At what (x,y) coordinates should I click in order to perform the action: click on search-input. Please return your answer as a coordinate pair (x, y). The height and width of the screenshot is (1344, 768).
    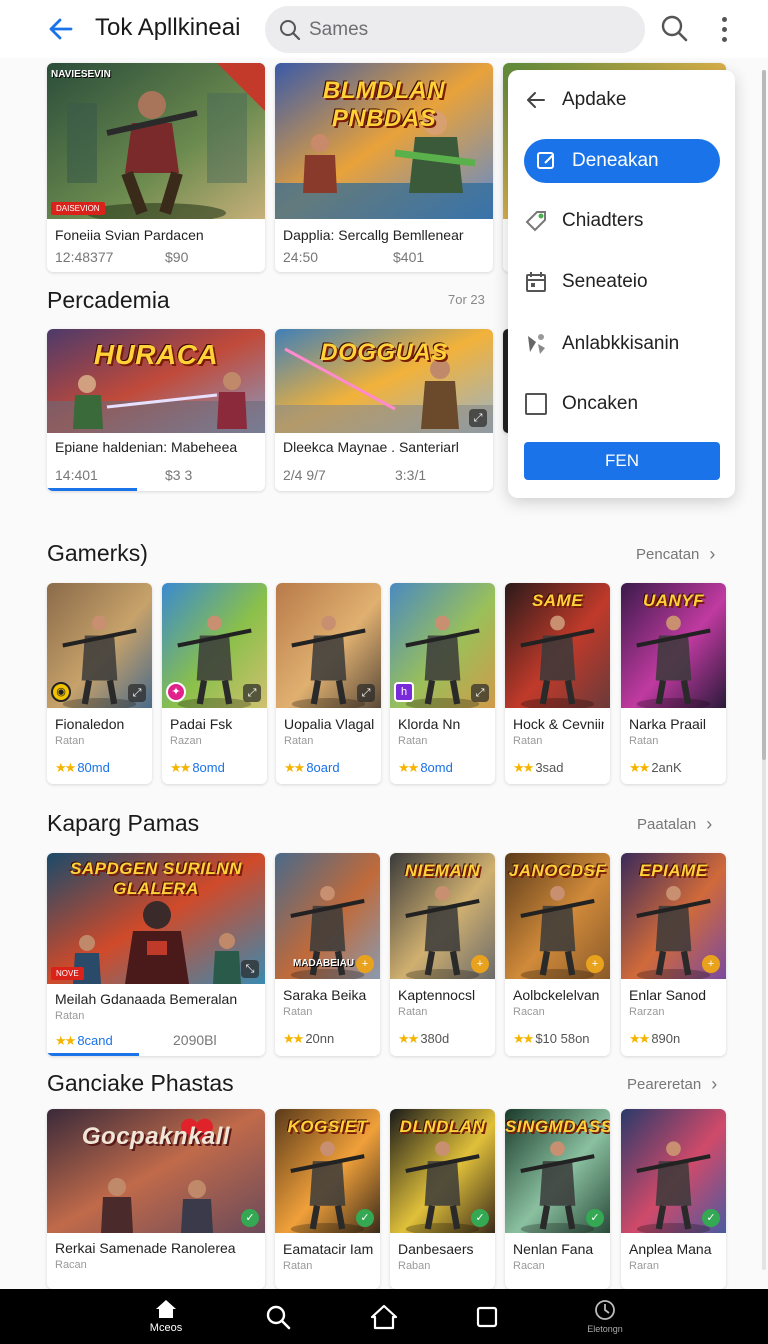
    Looking at the image, I should click on (459, 29).